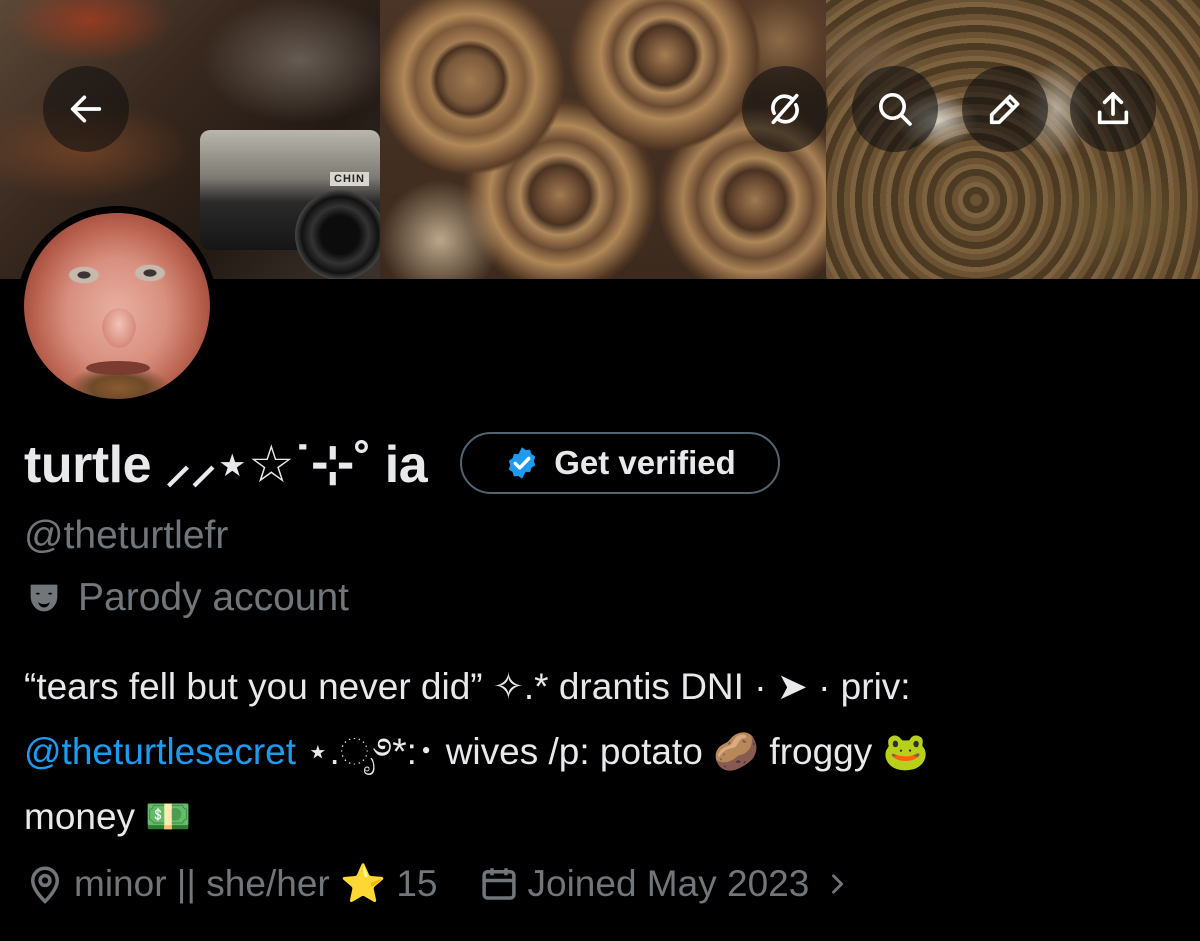  Describe the element at coordinates (226, 465) in the screenshot. I see `display-name: turtle ⸝⸝⋆☆˙⊹˚ ia` at that location.